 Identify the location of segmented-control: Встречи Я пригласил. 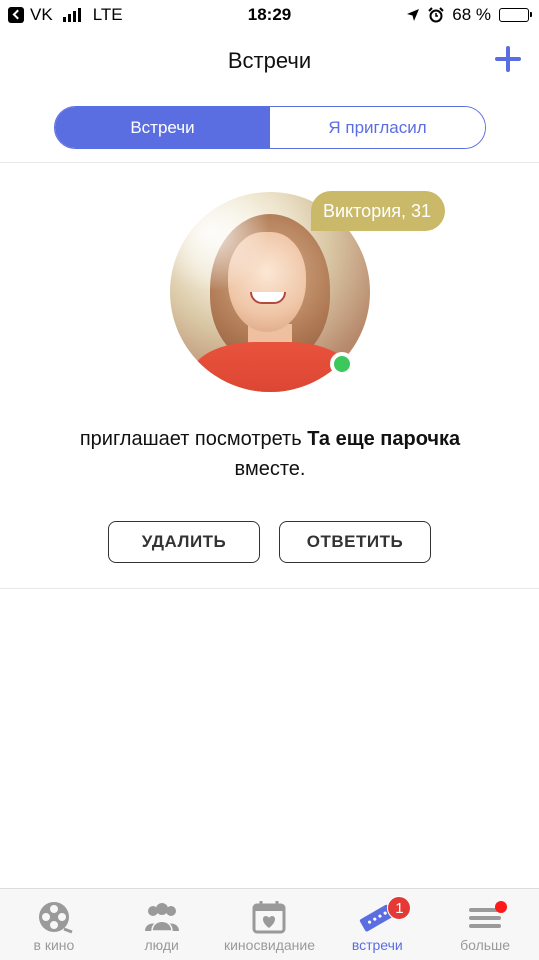
(270, 127).